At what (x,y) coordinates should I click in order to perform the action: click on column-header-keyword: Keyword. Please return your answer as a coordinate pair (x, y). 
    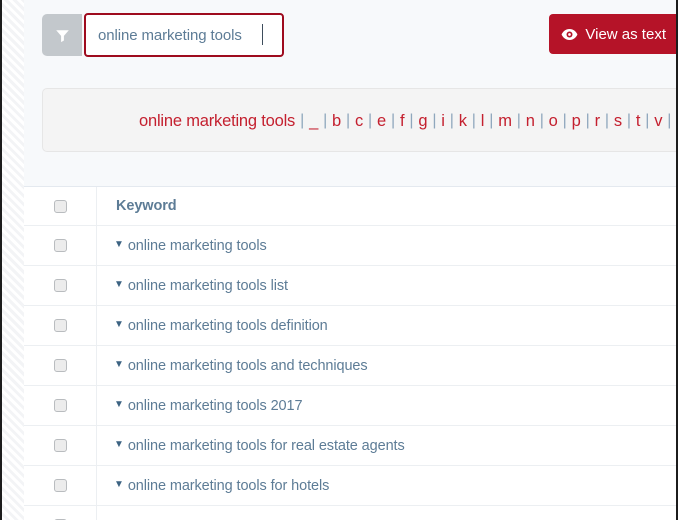
    Looking at the image, I should click on (386, 206).